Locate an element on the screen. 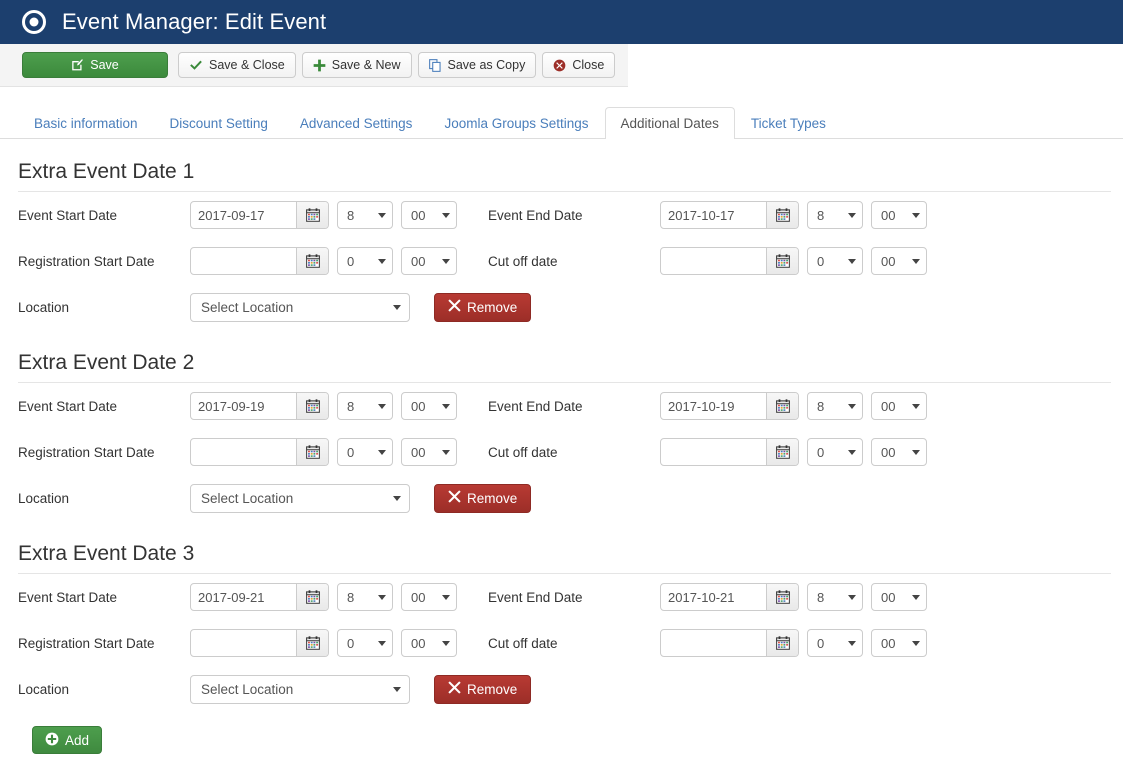  event-end-date-group: Event End Date is located at coordinates (723, 597).